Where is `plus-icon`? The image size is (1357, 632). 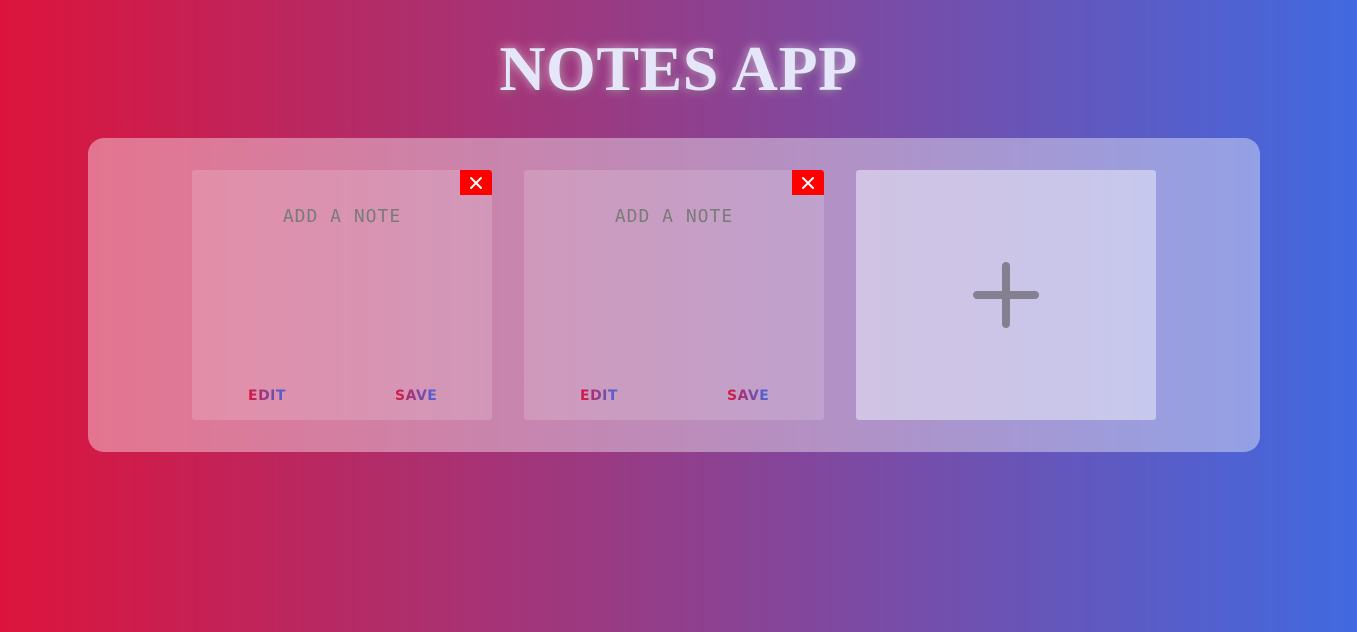
plus-icon is located at coordinates (1006, 295).